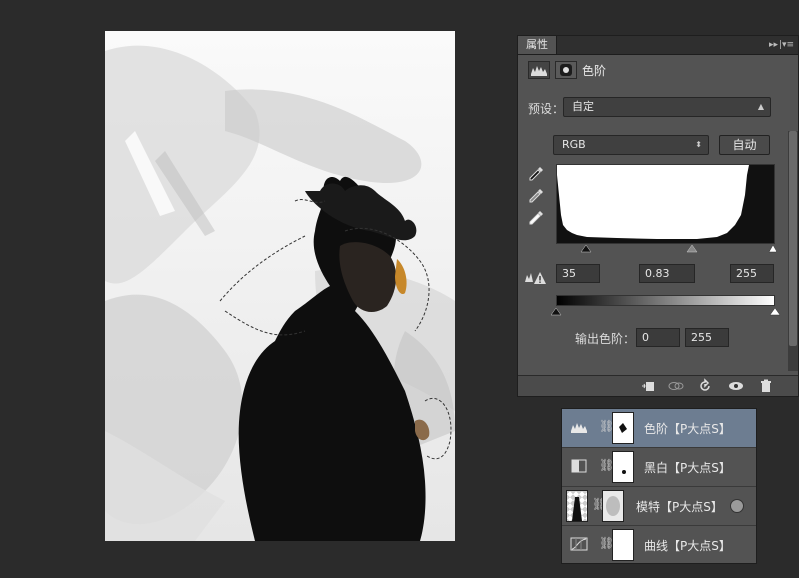 The image size is (799, 578). Describe the element at coordinates (737, 506) in the screenshot. I see `layer-style-icon` at that location.